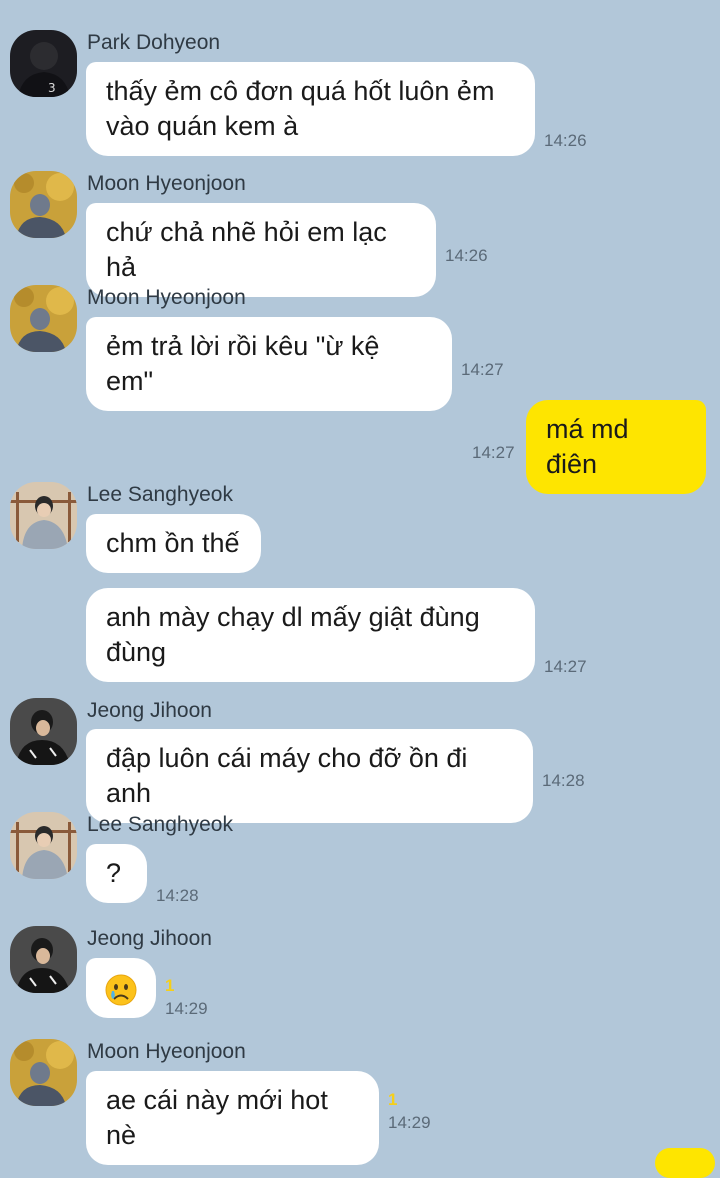  Describe the element at coordinates (293, 617) in the screenshot. I see `message-line: anh mày chạy dl mấy giật đùng` at that location.